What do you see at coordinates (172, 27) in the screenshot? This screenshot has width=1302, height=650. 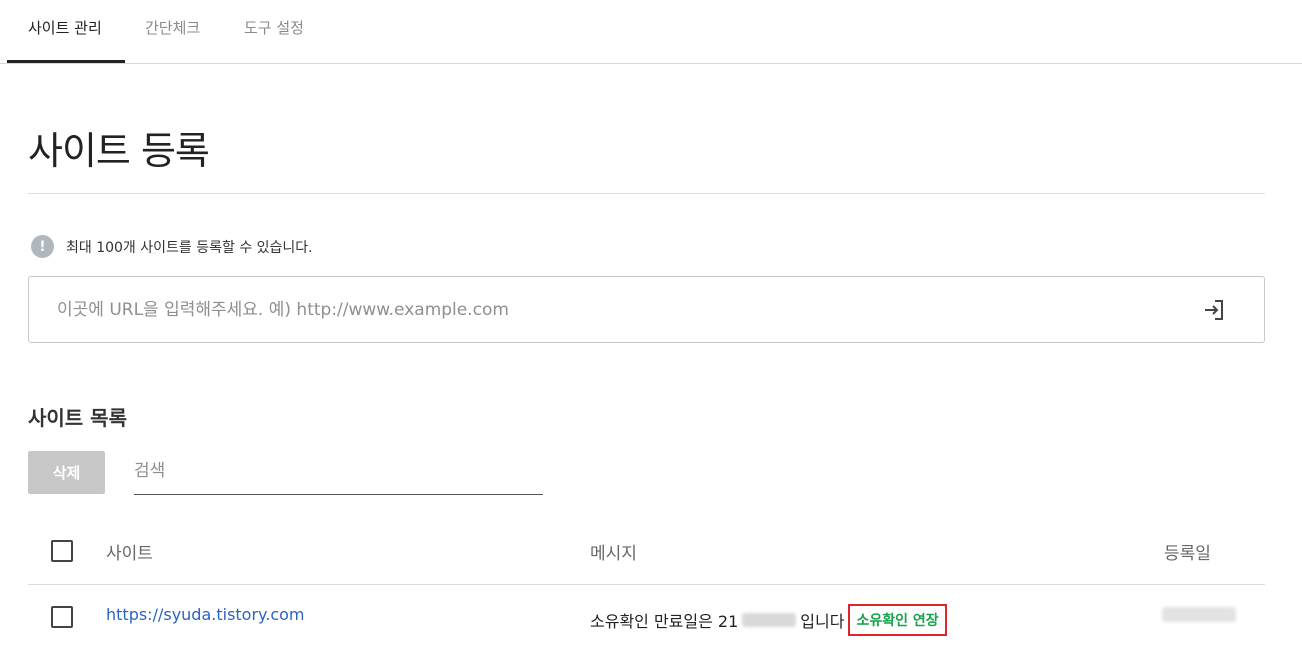 I see `tab-quick-check: 간단체크` at bounding box center [172, 27].